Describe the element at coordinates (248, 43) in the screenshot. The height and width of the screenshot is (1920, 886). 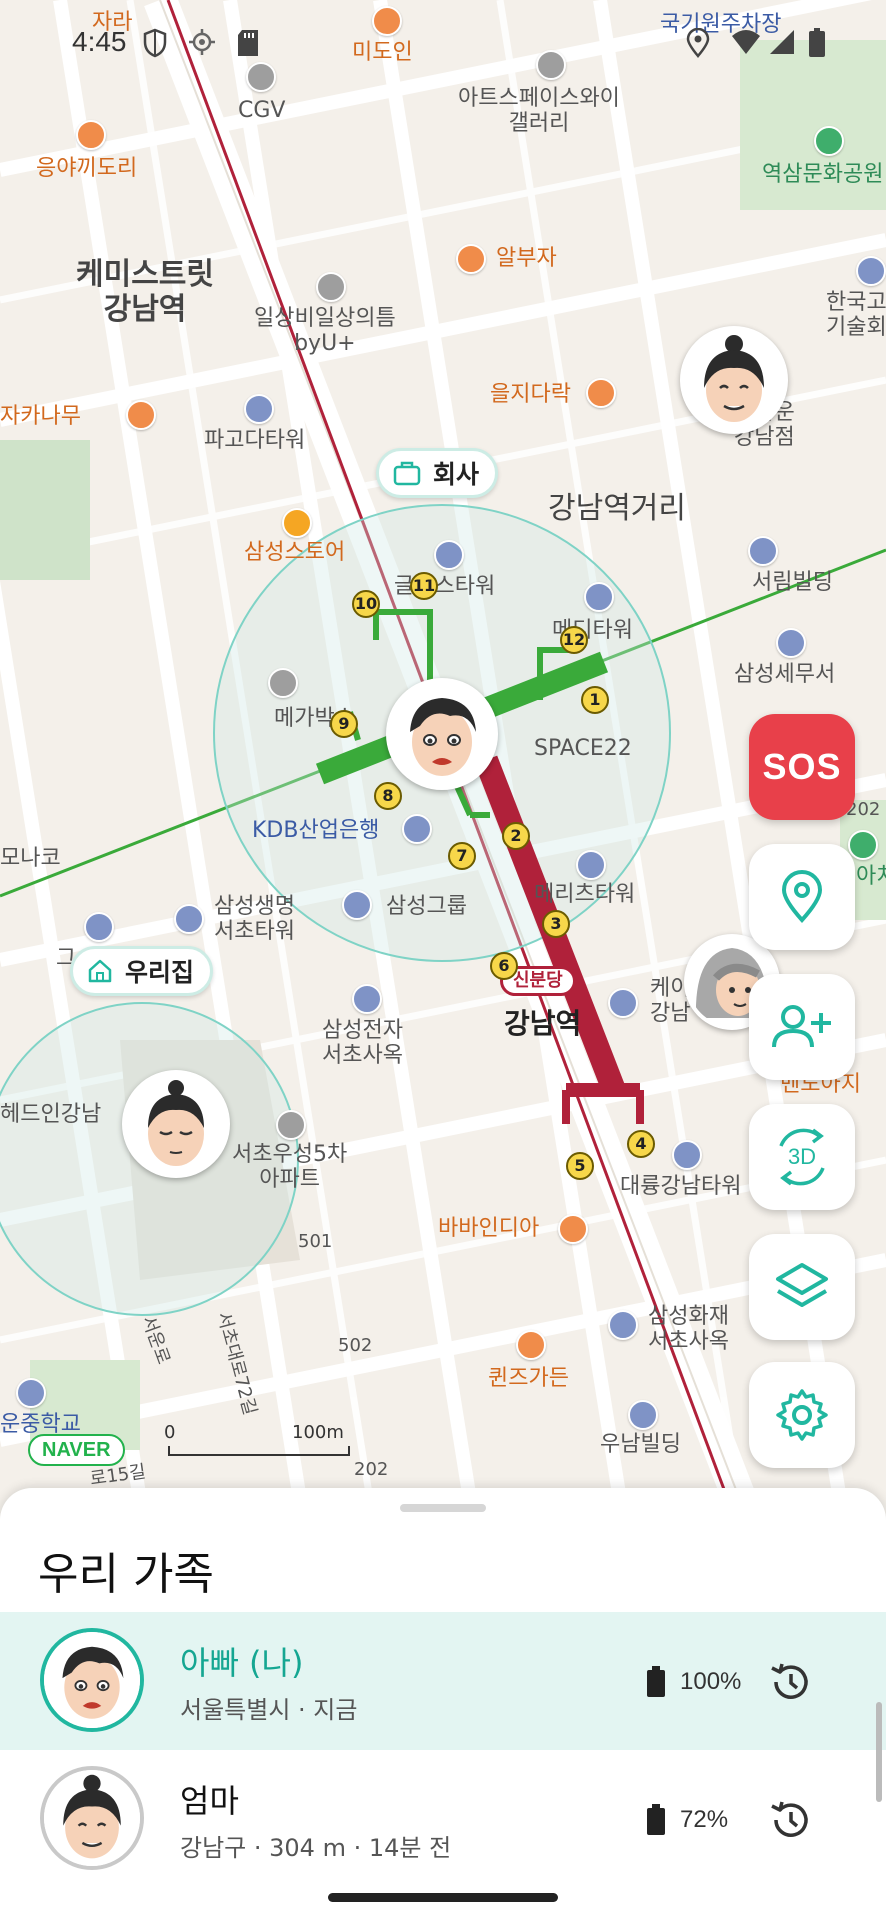
I see `sd-card-icon` at that location.